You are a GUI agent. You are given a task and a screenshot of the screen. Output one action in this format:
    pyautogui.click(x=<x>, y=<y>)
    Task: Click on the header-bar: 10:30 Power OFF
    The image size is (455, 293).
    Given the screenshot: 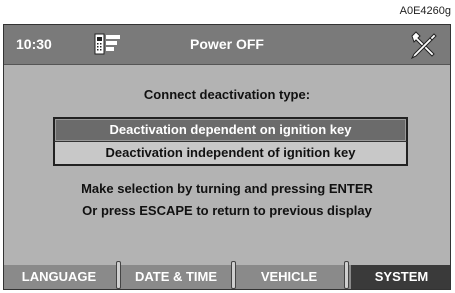 What is the action you would take?
    pyautogui.click(x=227, y=44)
    